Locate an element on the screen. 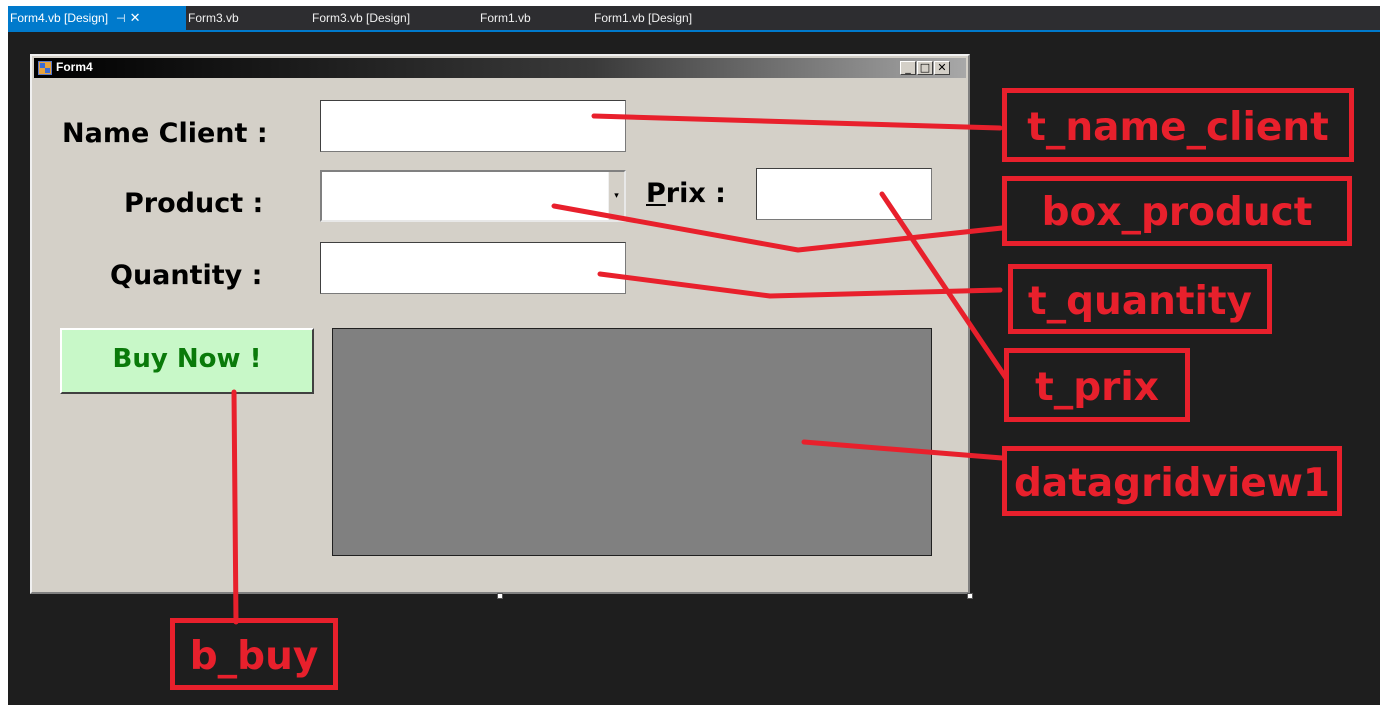  annotation-t-name-client: t_name_client is located at coordinates (1178, 125).